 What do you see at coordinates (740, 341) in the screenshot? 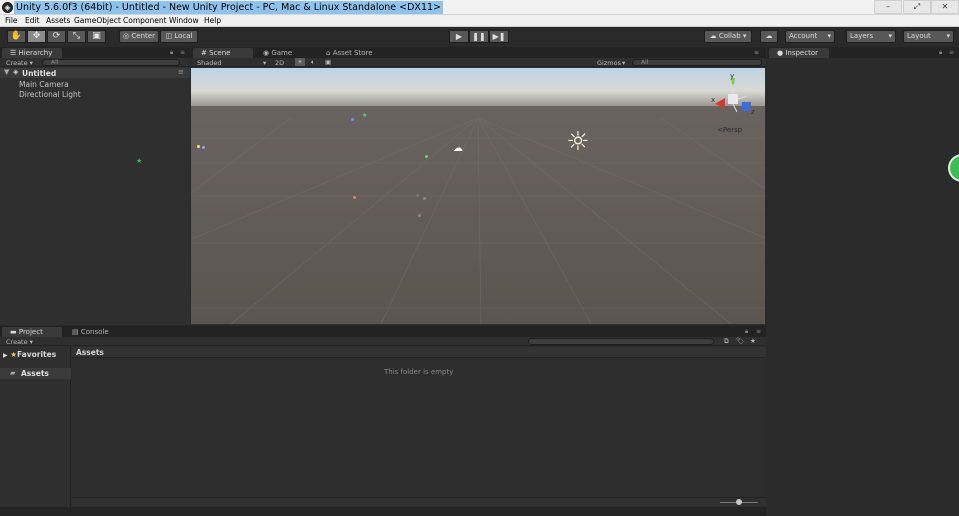
I see `filter-label-icon: 🏷︎` at bounding box center [740, 341].